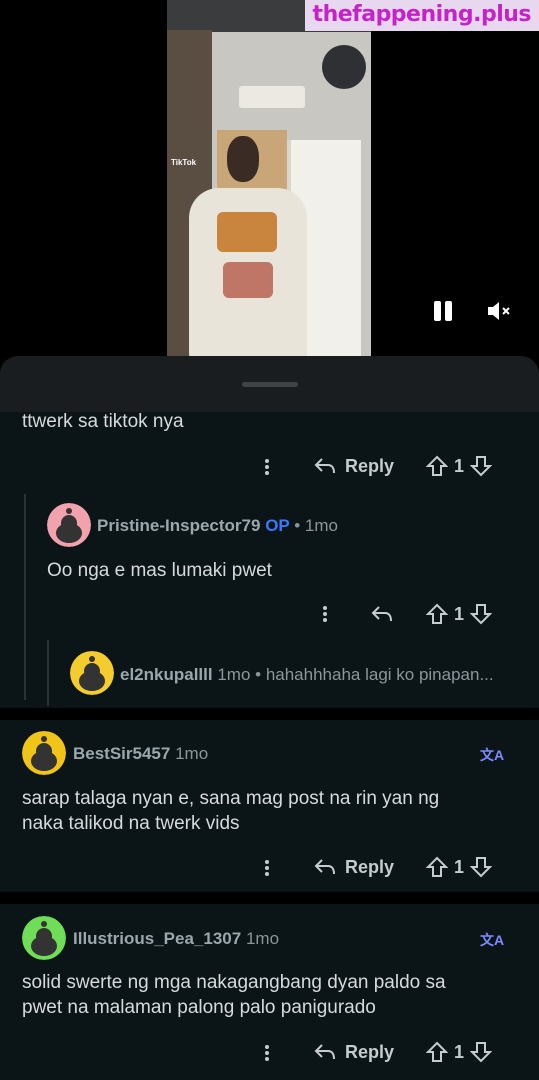 This screenshot has width=539, height=1080. I want to click on video-person-head, so click(243, 159).